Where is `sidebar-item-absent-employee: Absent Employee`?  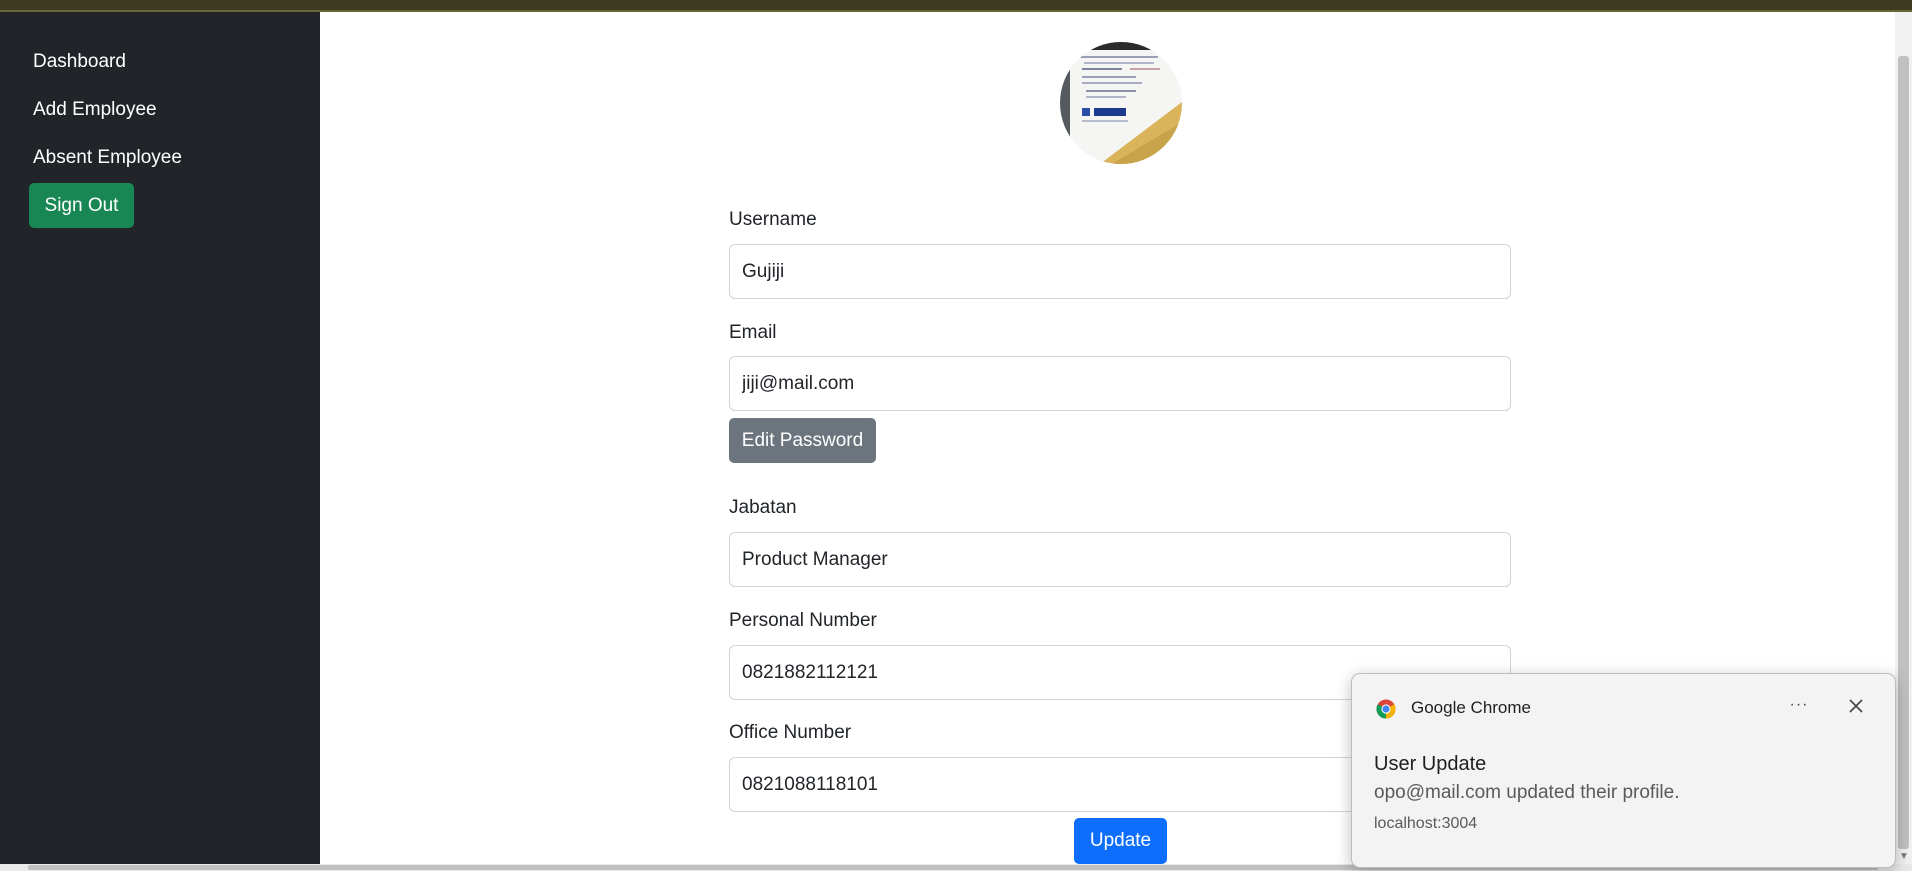 sidebar-item-absent-employee: Absent Employee is located at coordinates (107, 158).